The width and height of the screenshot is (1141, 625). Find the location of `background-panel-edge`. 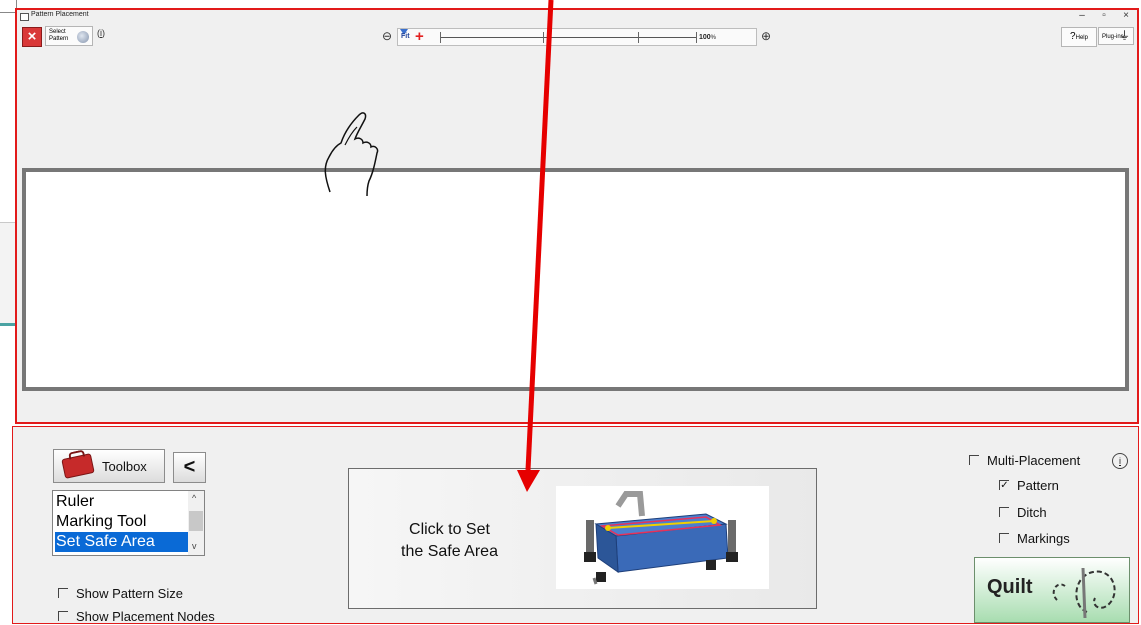

background-panel-edge is located at coordinates (8, 274).